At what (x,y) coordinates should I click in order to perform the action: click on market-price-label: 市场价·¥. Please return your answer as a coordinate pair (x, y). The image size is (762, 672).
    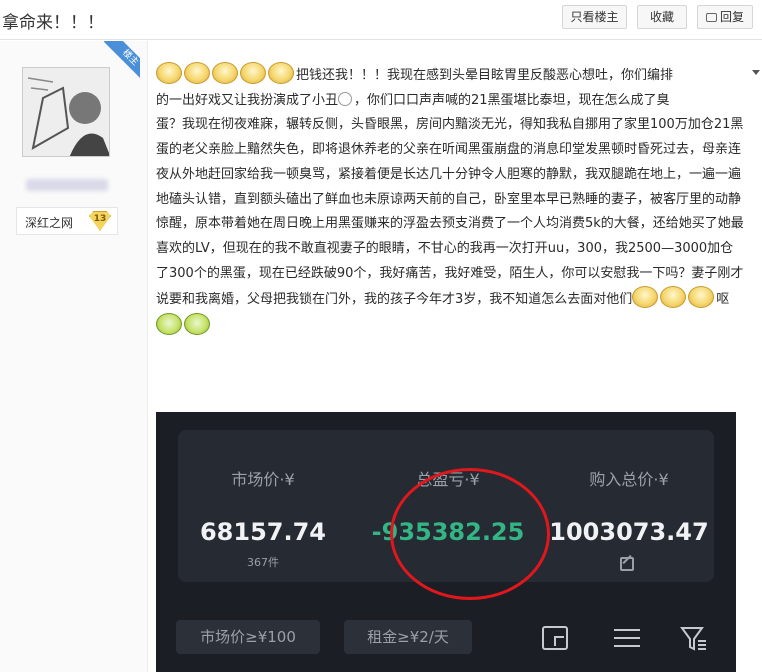
    Looking at the image, I should click on (263, 479).